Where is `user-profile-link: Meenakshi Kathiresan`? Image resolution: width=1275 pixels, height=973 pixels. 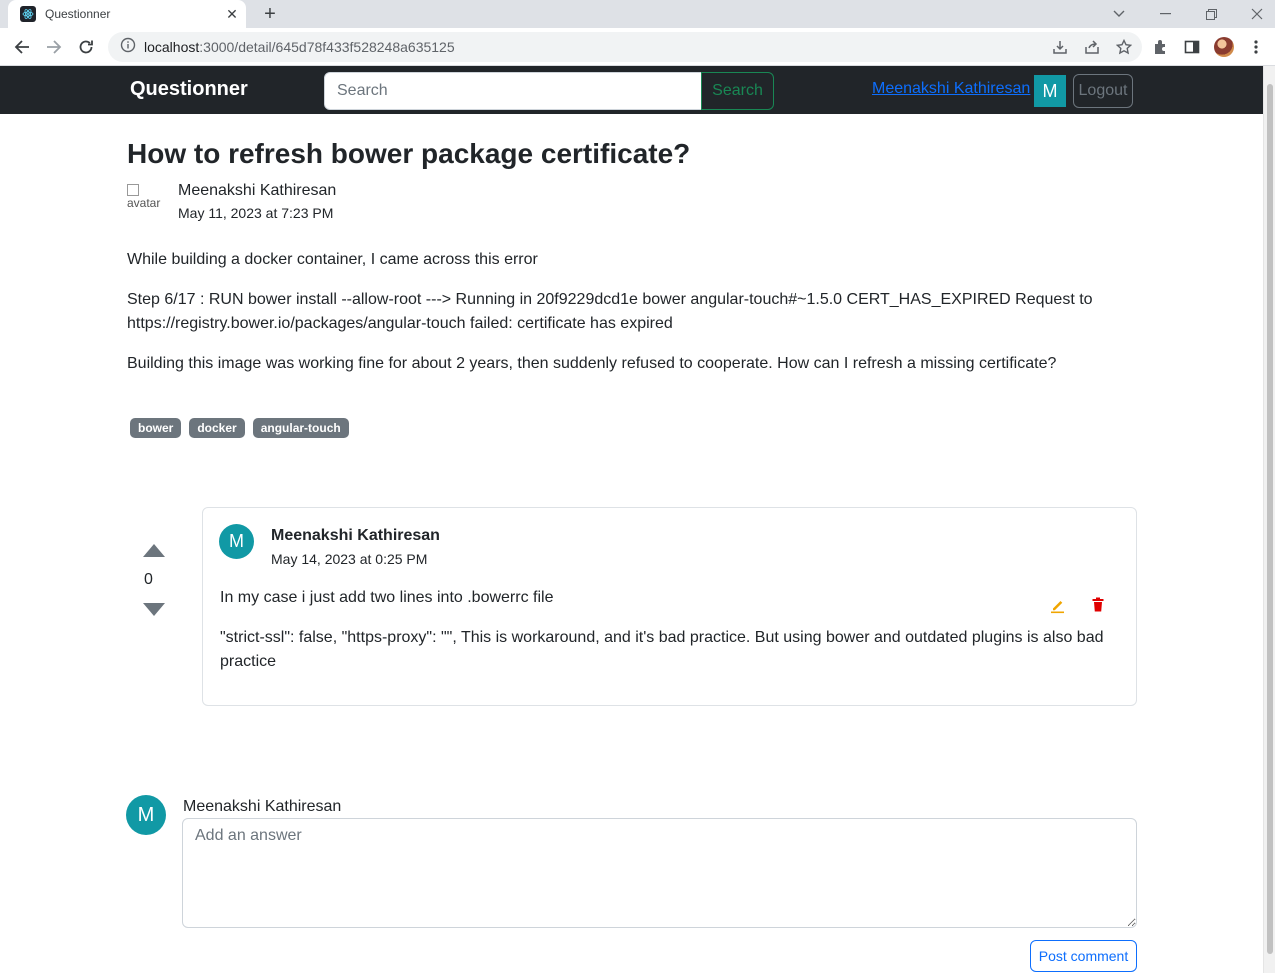 user-profile-link: Meenakshi Kathiresan is located at coordinates (951, 89).